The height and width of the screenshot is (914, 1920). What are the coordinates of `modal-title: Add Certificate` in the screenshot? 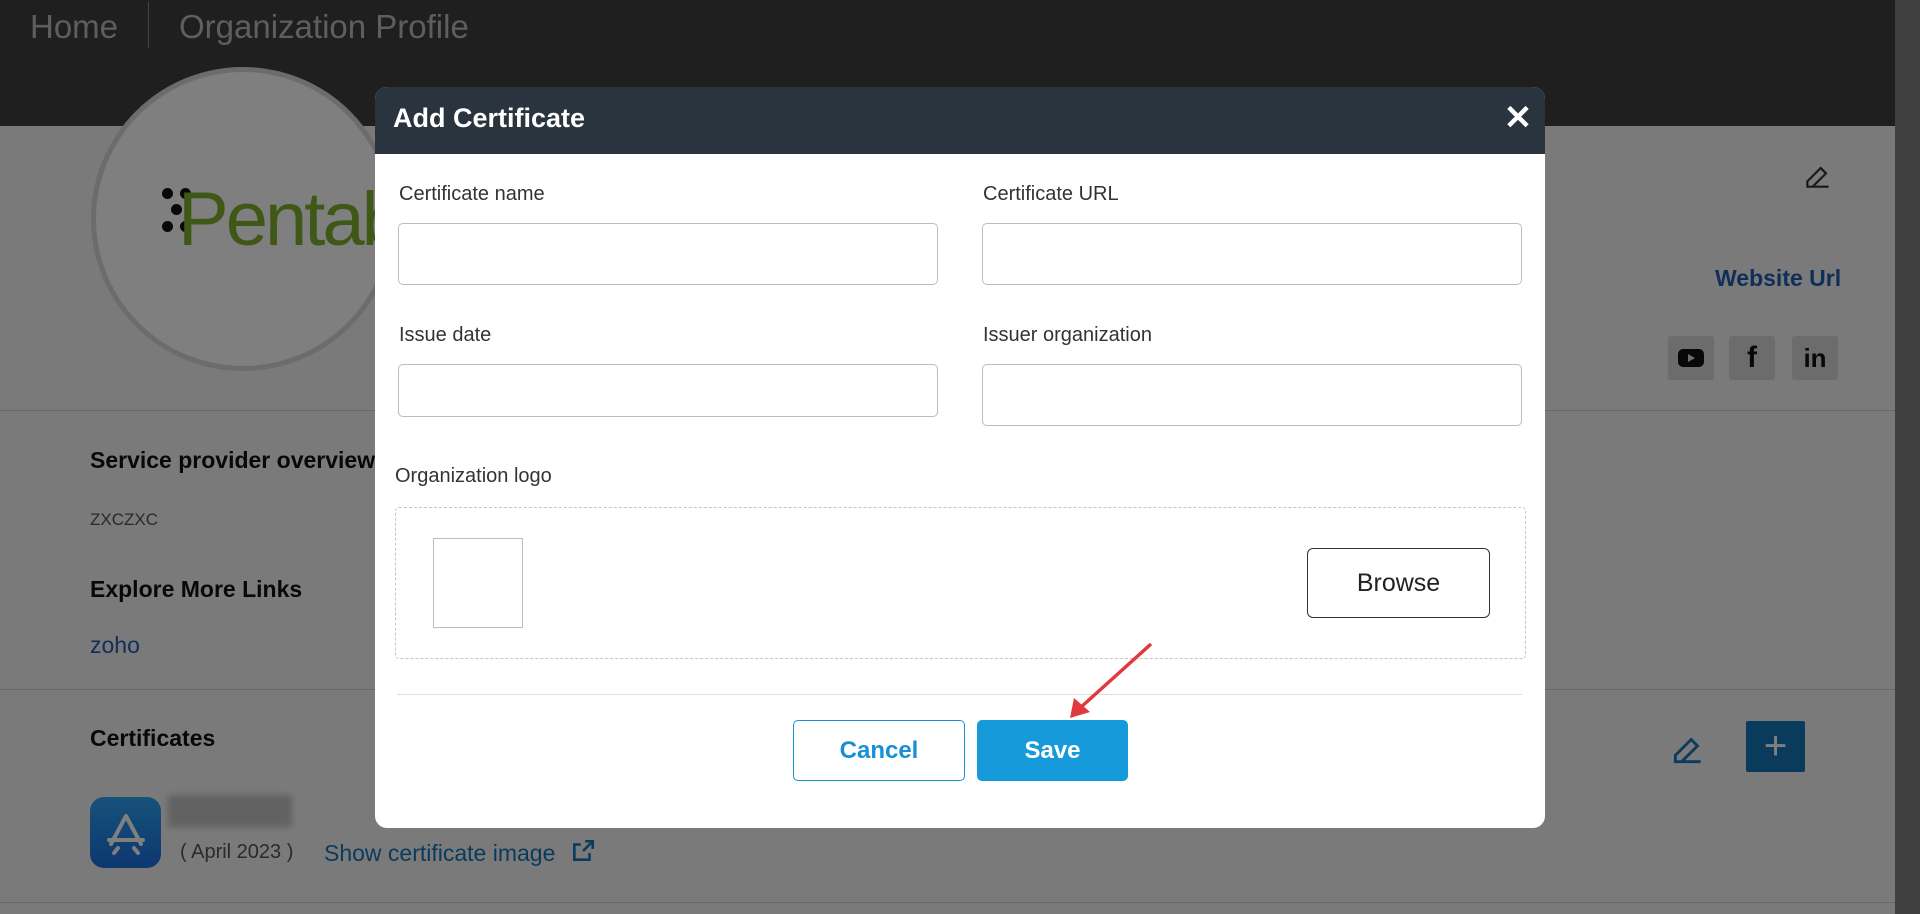 It's located at (489, 118).